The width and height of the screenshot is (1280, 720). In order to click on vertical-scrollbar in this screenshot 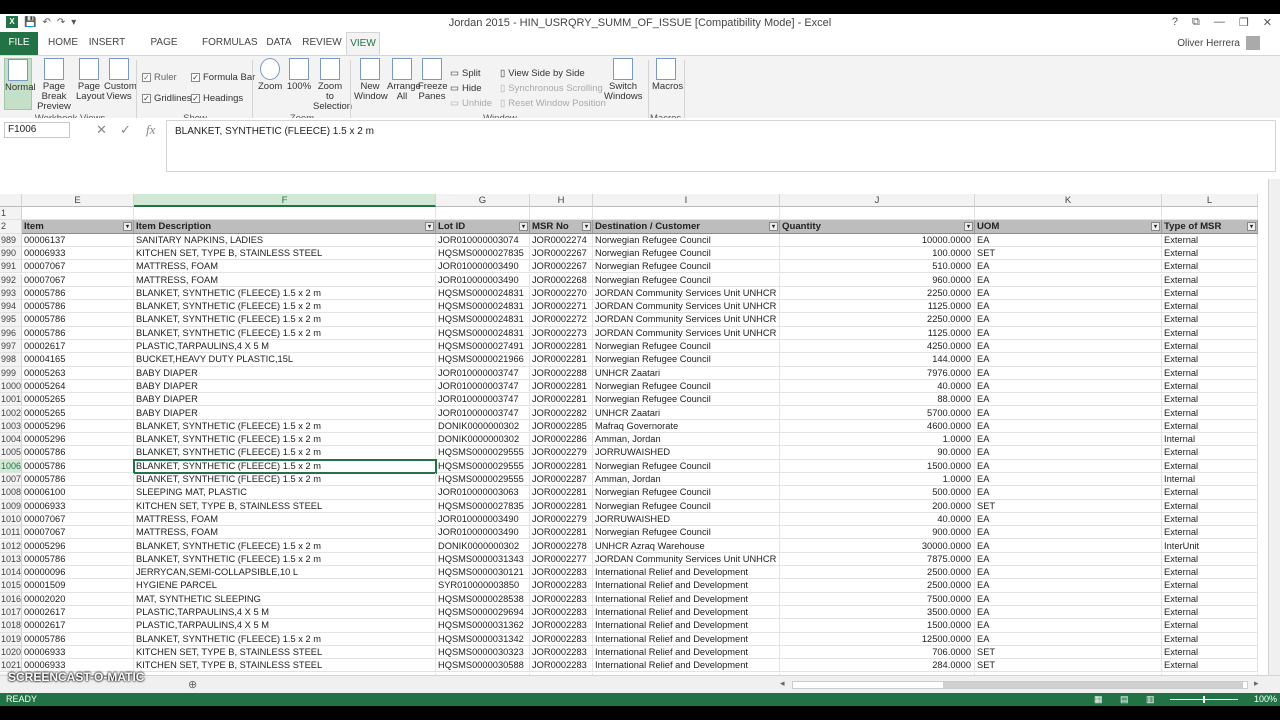, I will do `click(1274, 434)`.